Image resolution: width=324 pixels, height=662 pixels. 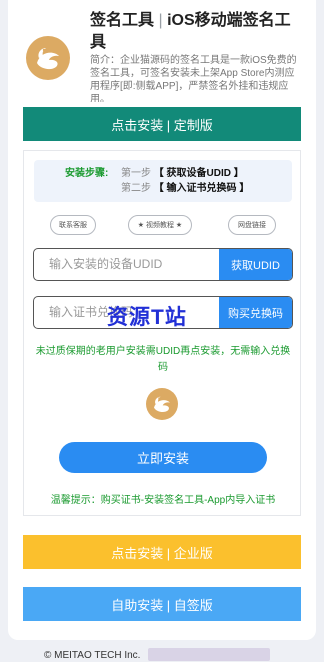 I want to click on contact-service-chip: 联系客服, so click(x=73, y=225).